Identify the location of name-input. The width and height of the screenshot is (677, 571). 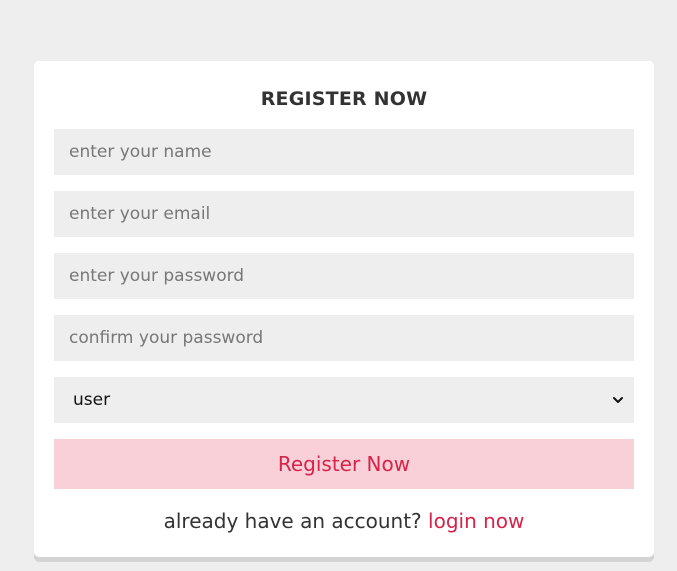
(344, 152).